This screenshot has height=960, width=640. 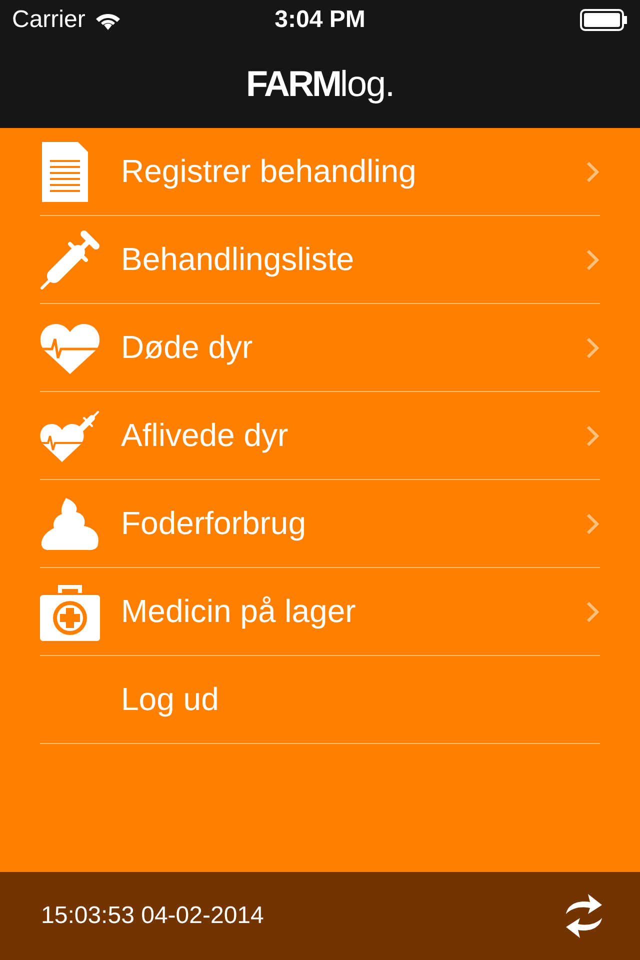 I want to click on app-logo-text: FARM, so click(x=293, y=84).